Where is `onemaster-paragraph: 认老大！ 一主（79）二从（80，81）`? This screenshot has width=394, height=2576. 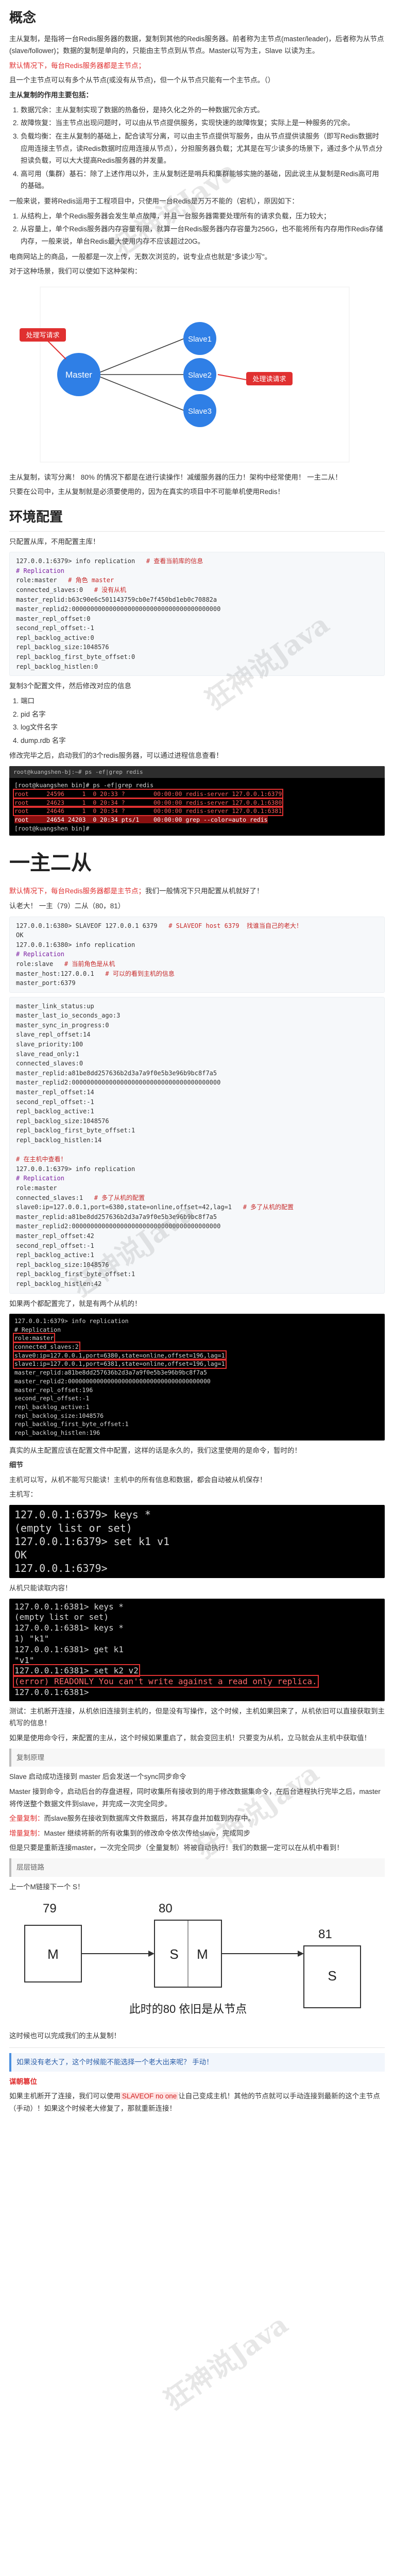 onemaster-paragraph: 认老大！ 一主（79）二从（80，81） is located at coordinates (67, 906).